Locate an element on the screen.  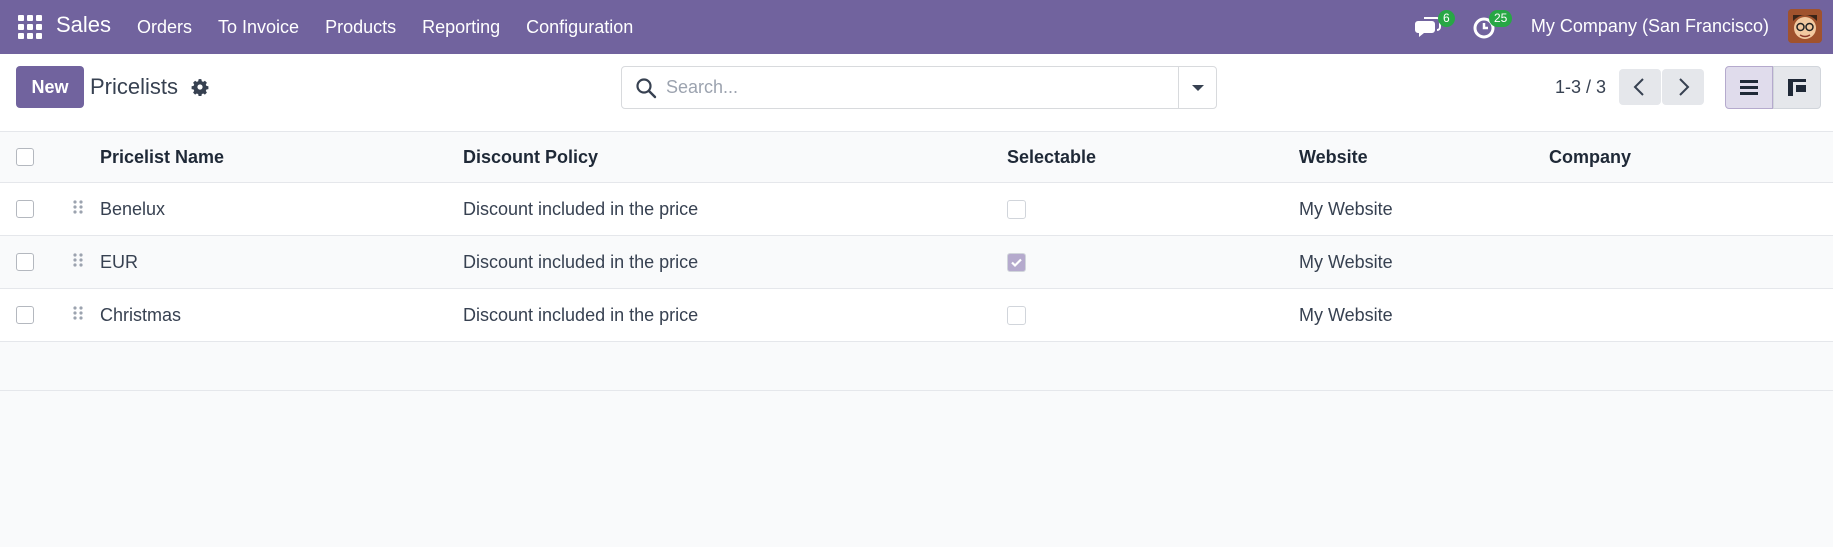
cell-pricelist-name: EUR is located at coordinates (119, 262).